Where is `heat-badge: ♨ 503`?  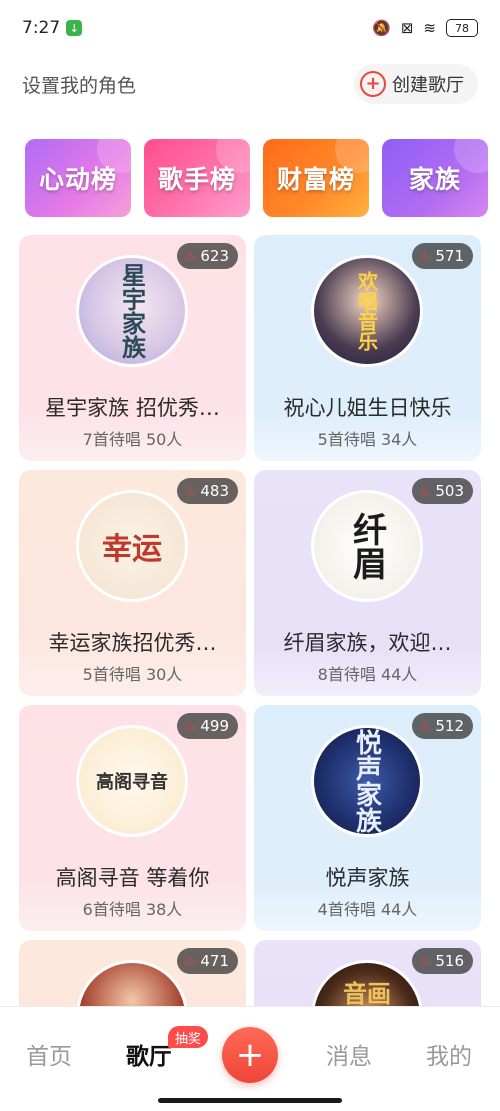
heat-badge: ♨ 503 is located at coordinates (442, 491).